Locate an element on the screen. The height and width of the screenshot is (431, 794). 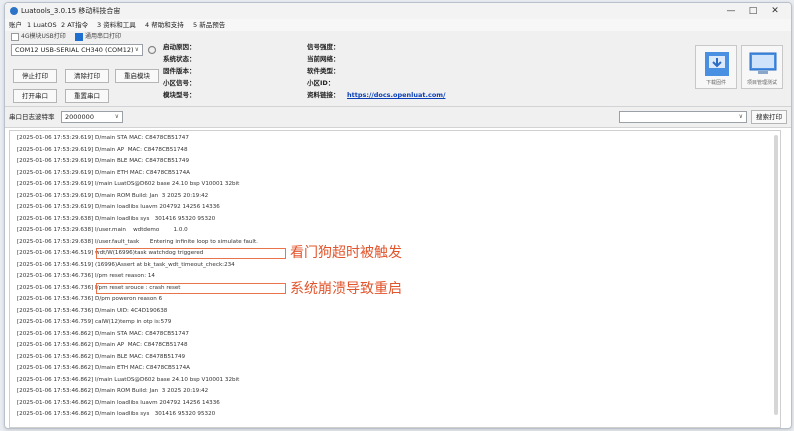
resource-link-label: 资料链接： is located at coordinates (323, 95).